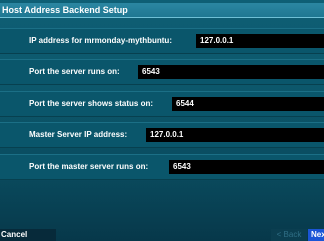  What do you see at coordinates (289, 235) in the screenshot?
I see `back-button: < Back` at bounding box center [289, 235].